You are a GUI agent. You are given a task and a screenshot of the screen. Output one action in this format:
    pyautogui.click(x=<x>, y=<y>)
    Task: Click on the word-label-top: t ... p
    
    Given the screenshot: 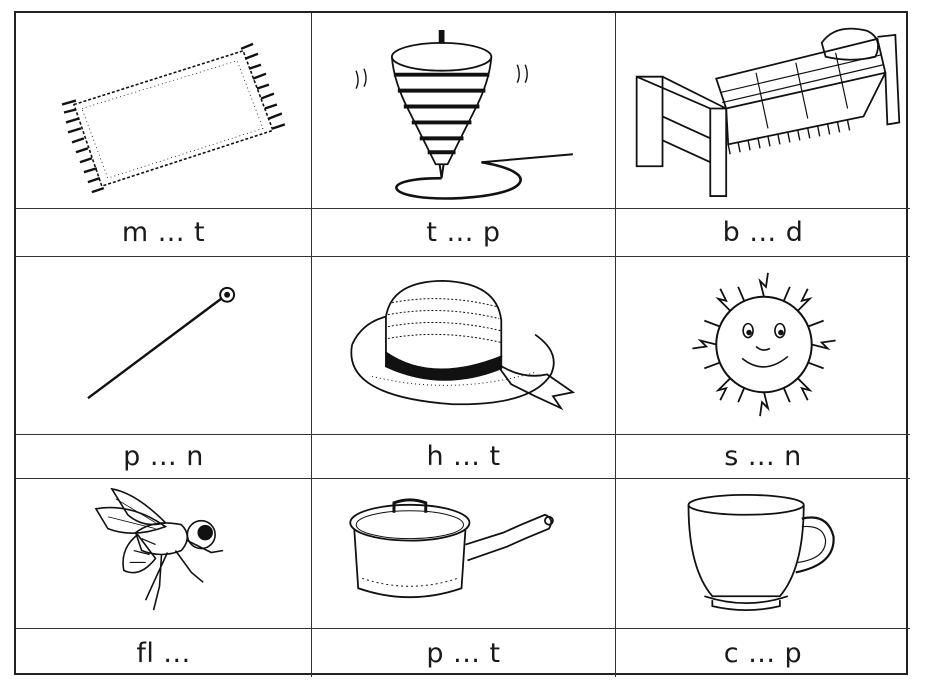 What is the action you would take?
    pyautogui.click(x=464, y=233)
    